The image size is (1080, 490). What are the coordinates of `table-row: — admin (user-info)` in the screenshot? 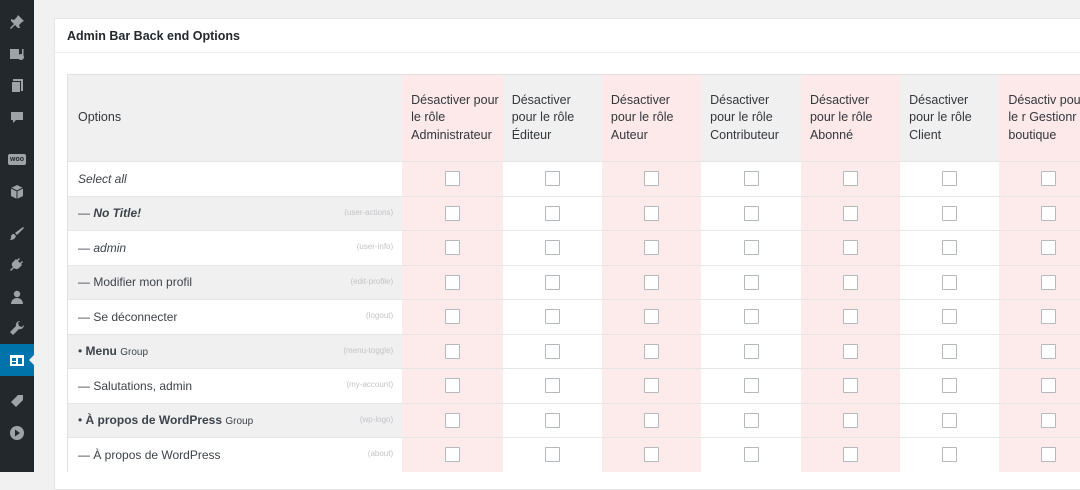 It's located at (574, 247).